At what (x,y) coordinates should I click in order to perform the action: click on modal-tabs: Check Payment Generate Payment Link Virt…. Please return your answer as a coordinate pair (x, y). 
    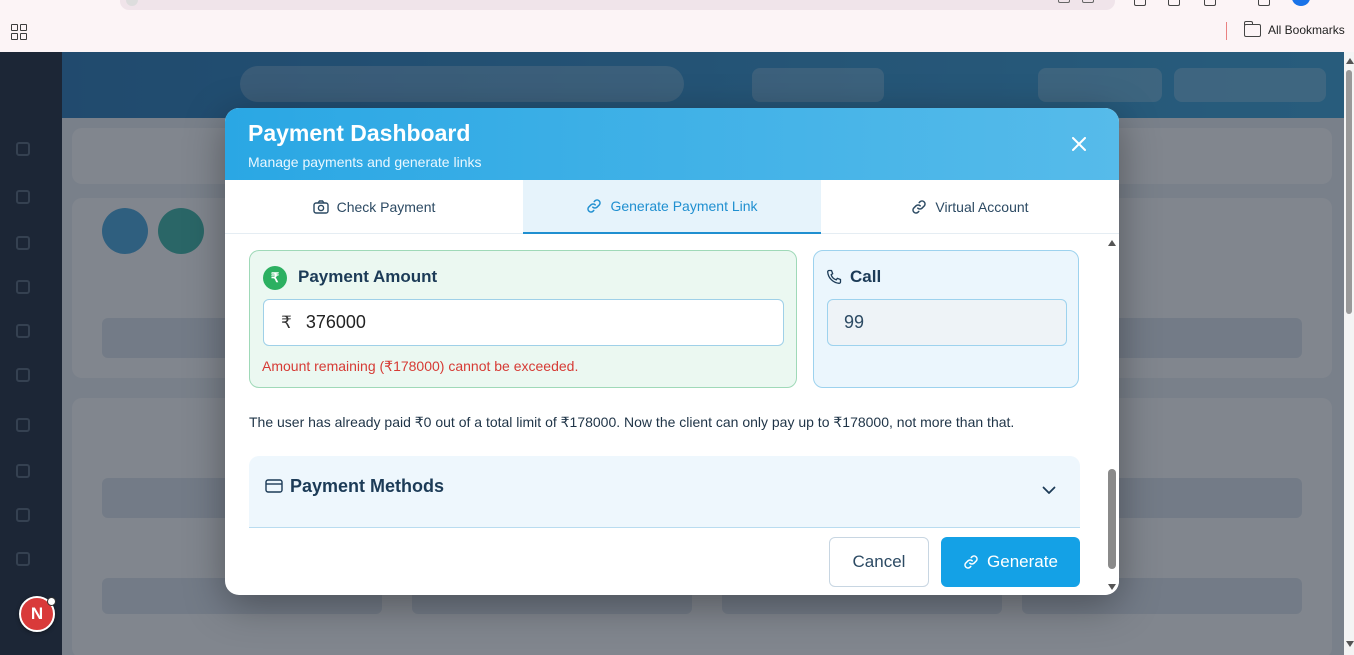
    Looking at the image, I should click on (672, 207).